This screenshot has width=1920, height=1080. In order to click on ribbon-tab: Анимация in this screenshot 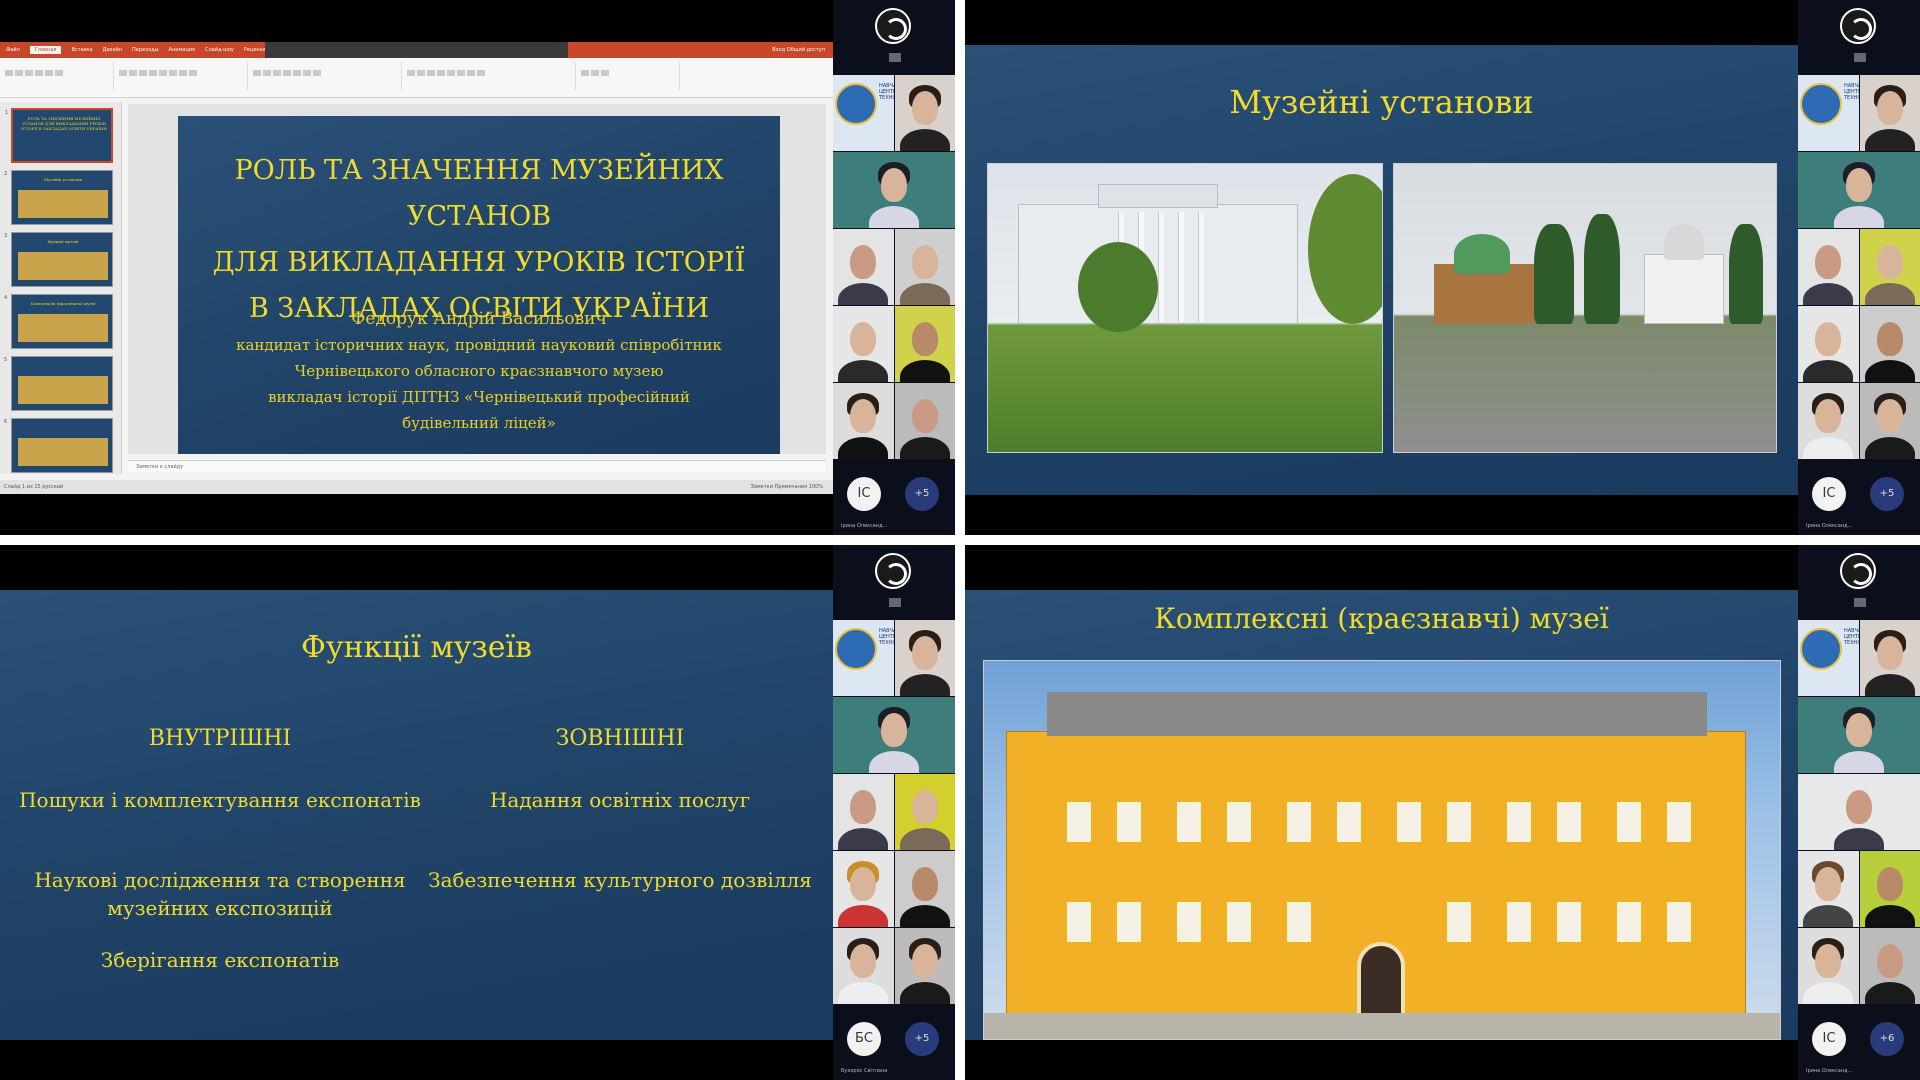, I will do `click(182, 50)`.